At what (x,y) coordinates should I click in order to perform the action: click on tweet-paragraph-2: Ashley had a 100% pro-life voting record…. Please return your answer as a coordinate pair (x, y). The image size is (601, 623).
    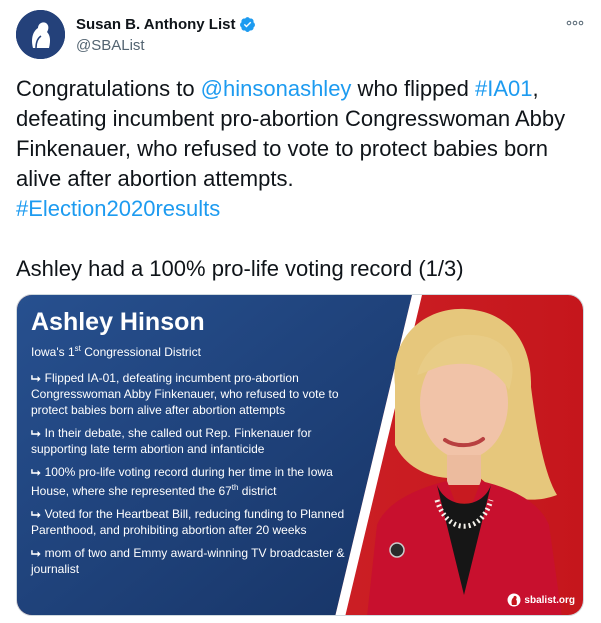
    Looking at the image, I should click on (240, 268).